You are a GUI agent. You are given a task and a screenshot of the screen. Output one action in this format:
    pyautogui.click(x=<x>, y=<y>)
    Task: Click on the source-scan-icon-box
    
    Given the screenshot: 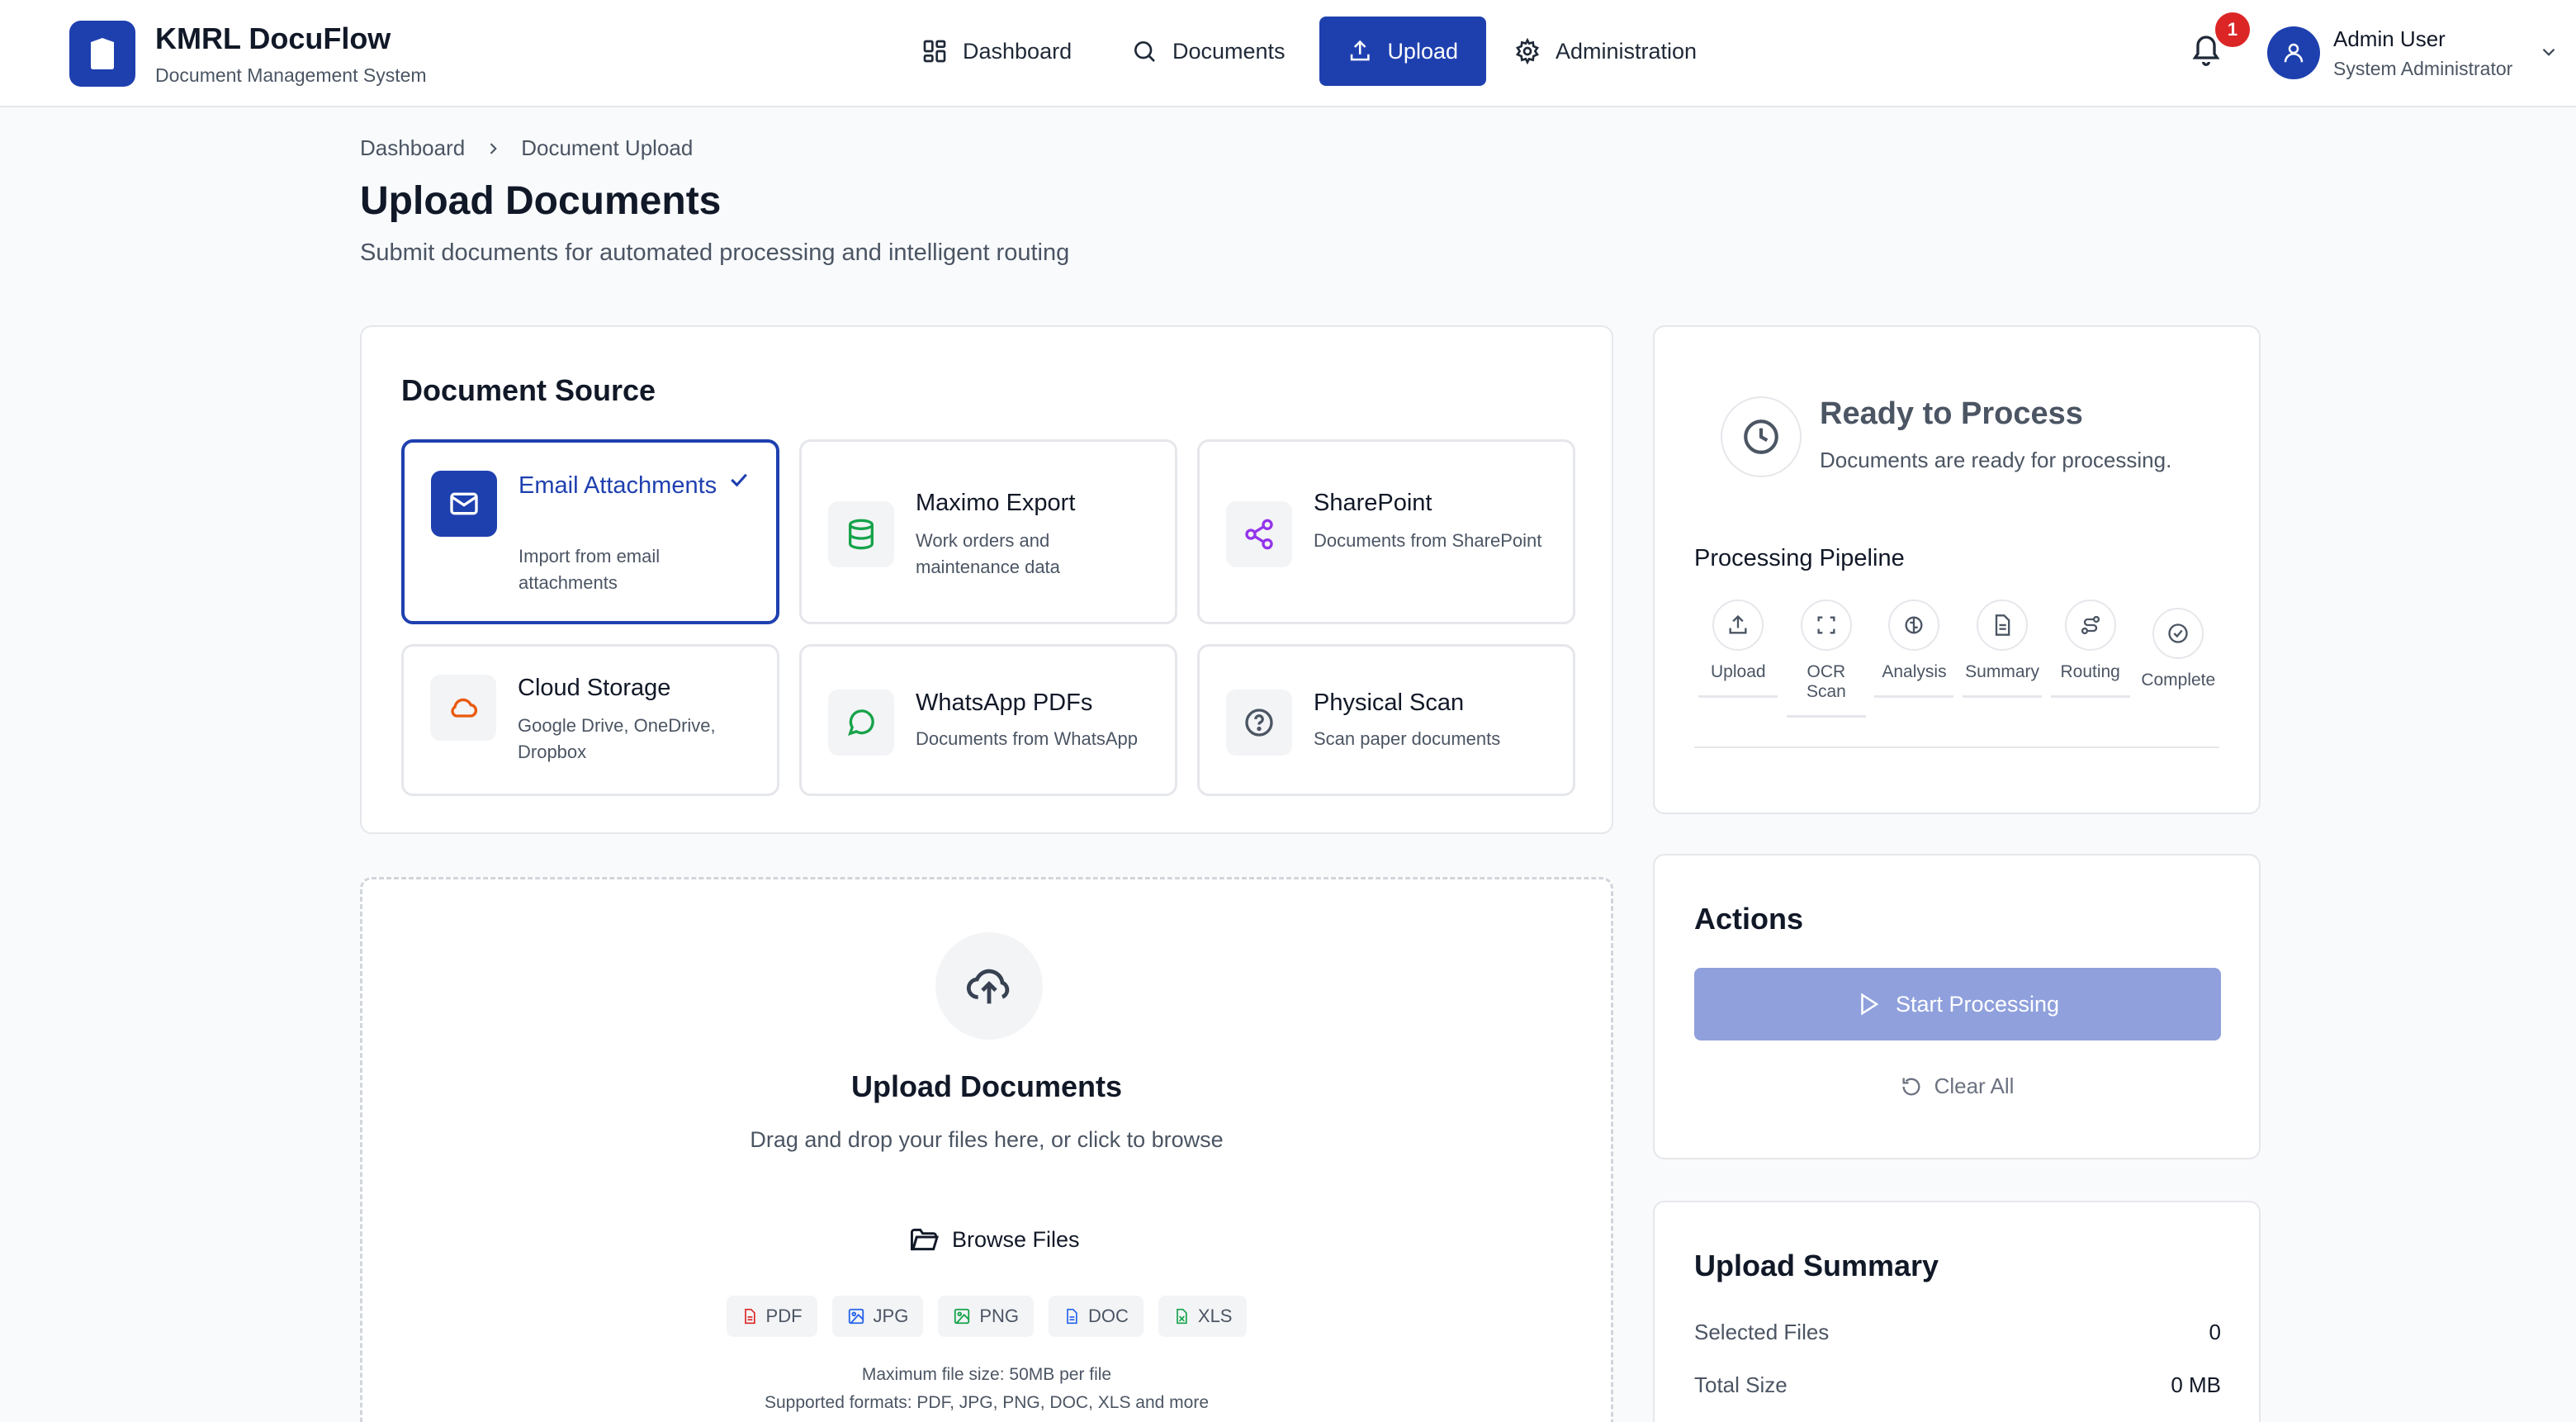 What is the action you would take?
    pyautogui.click(x=1259, y=723)
    